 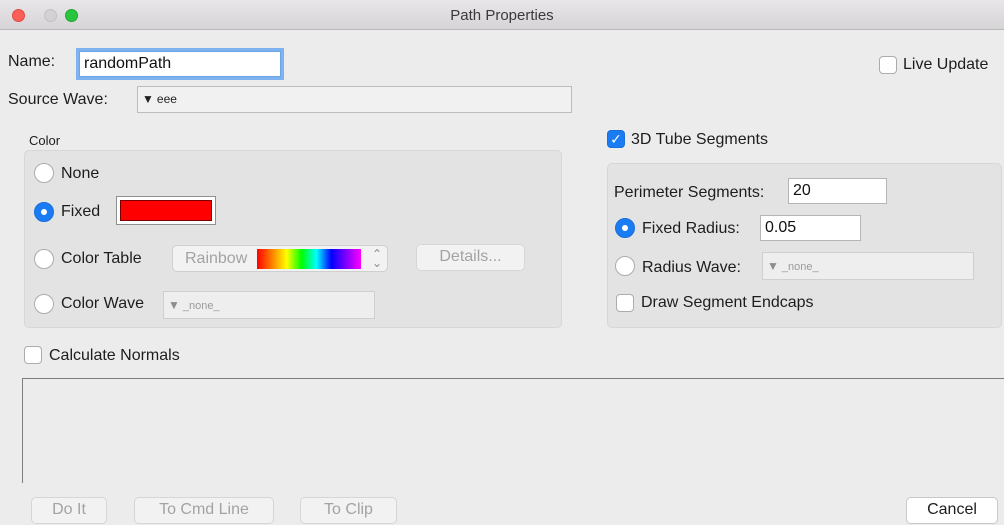 I want to click on live-update-label: Live Update, so click(x=946, y=64).